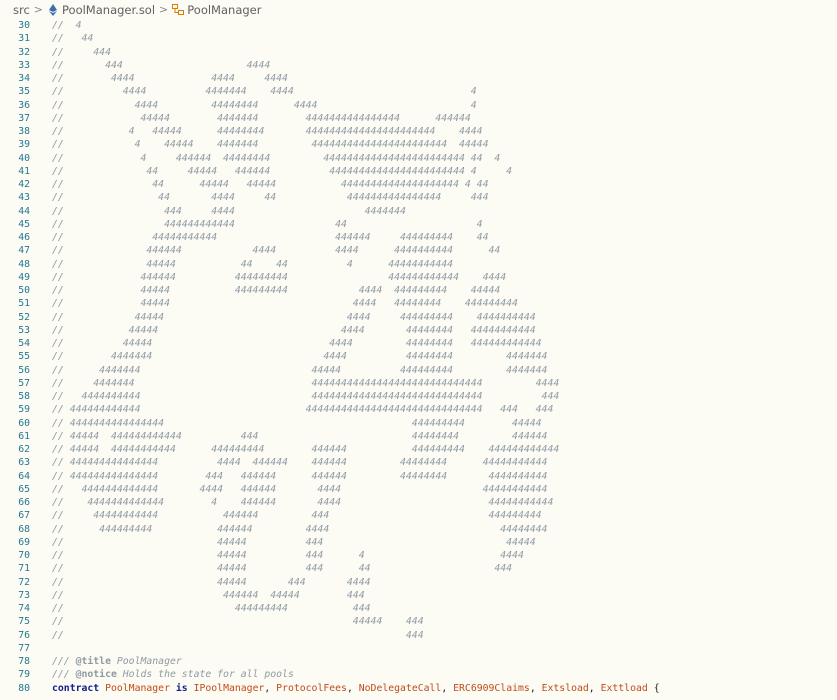 The height and width of the screenshot is (700, 837). I want to click on line-number: 30, so click(24, 25).